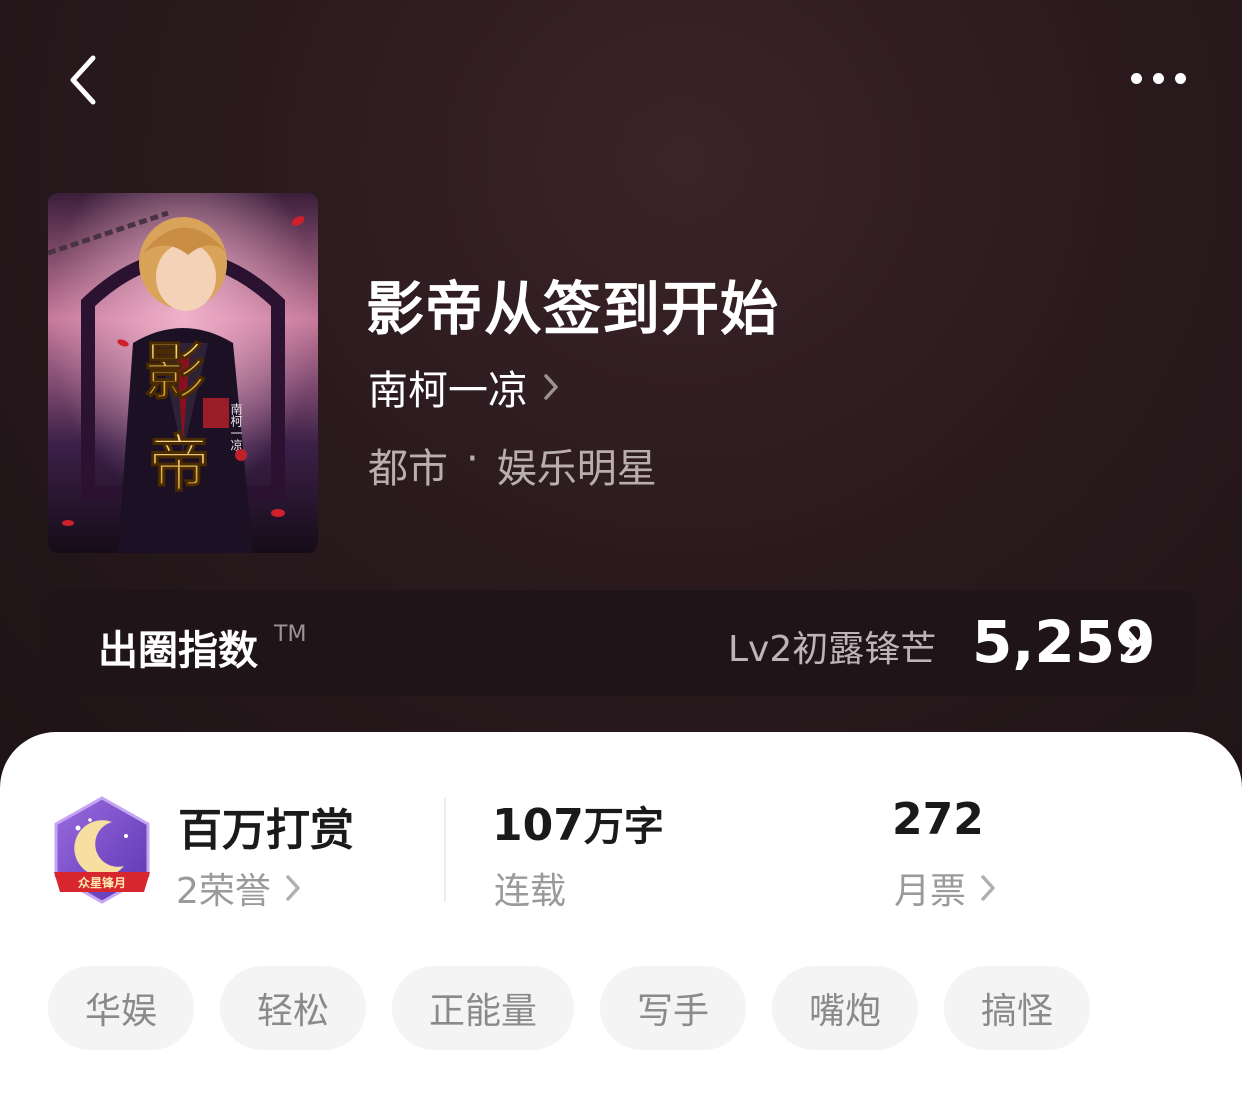  What do you see at coordinates (845, 1008) in the screenshot?
I see `tag-chip: 嘴炮` at bounding box center [845, 1008].